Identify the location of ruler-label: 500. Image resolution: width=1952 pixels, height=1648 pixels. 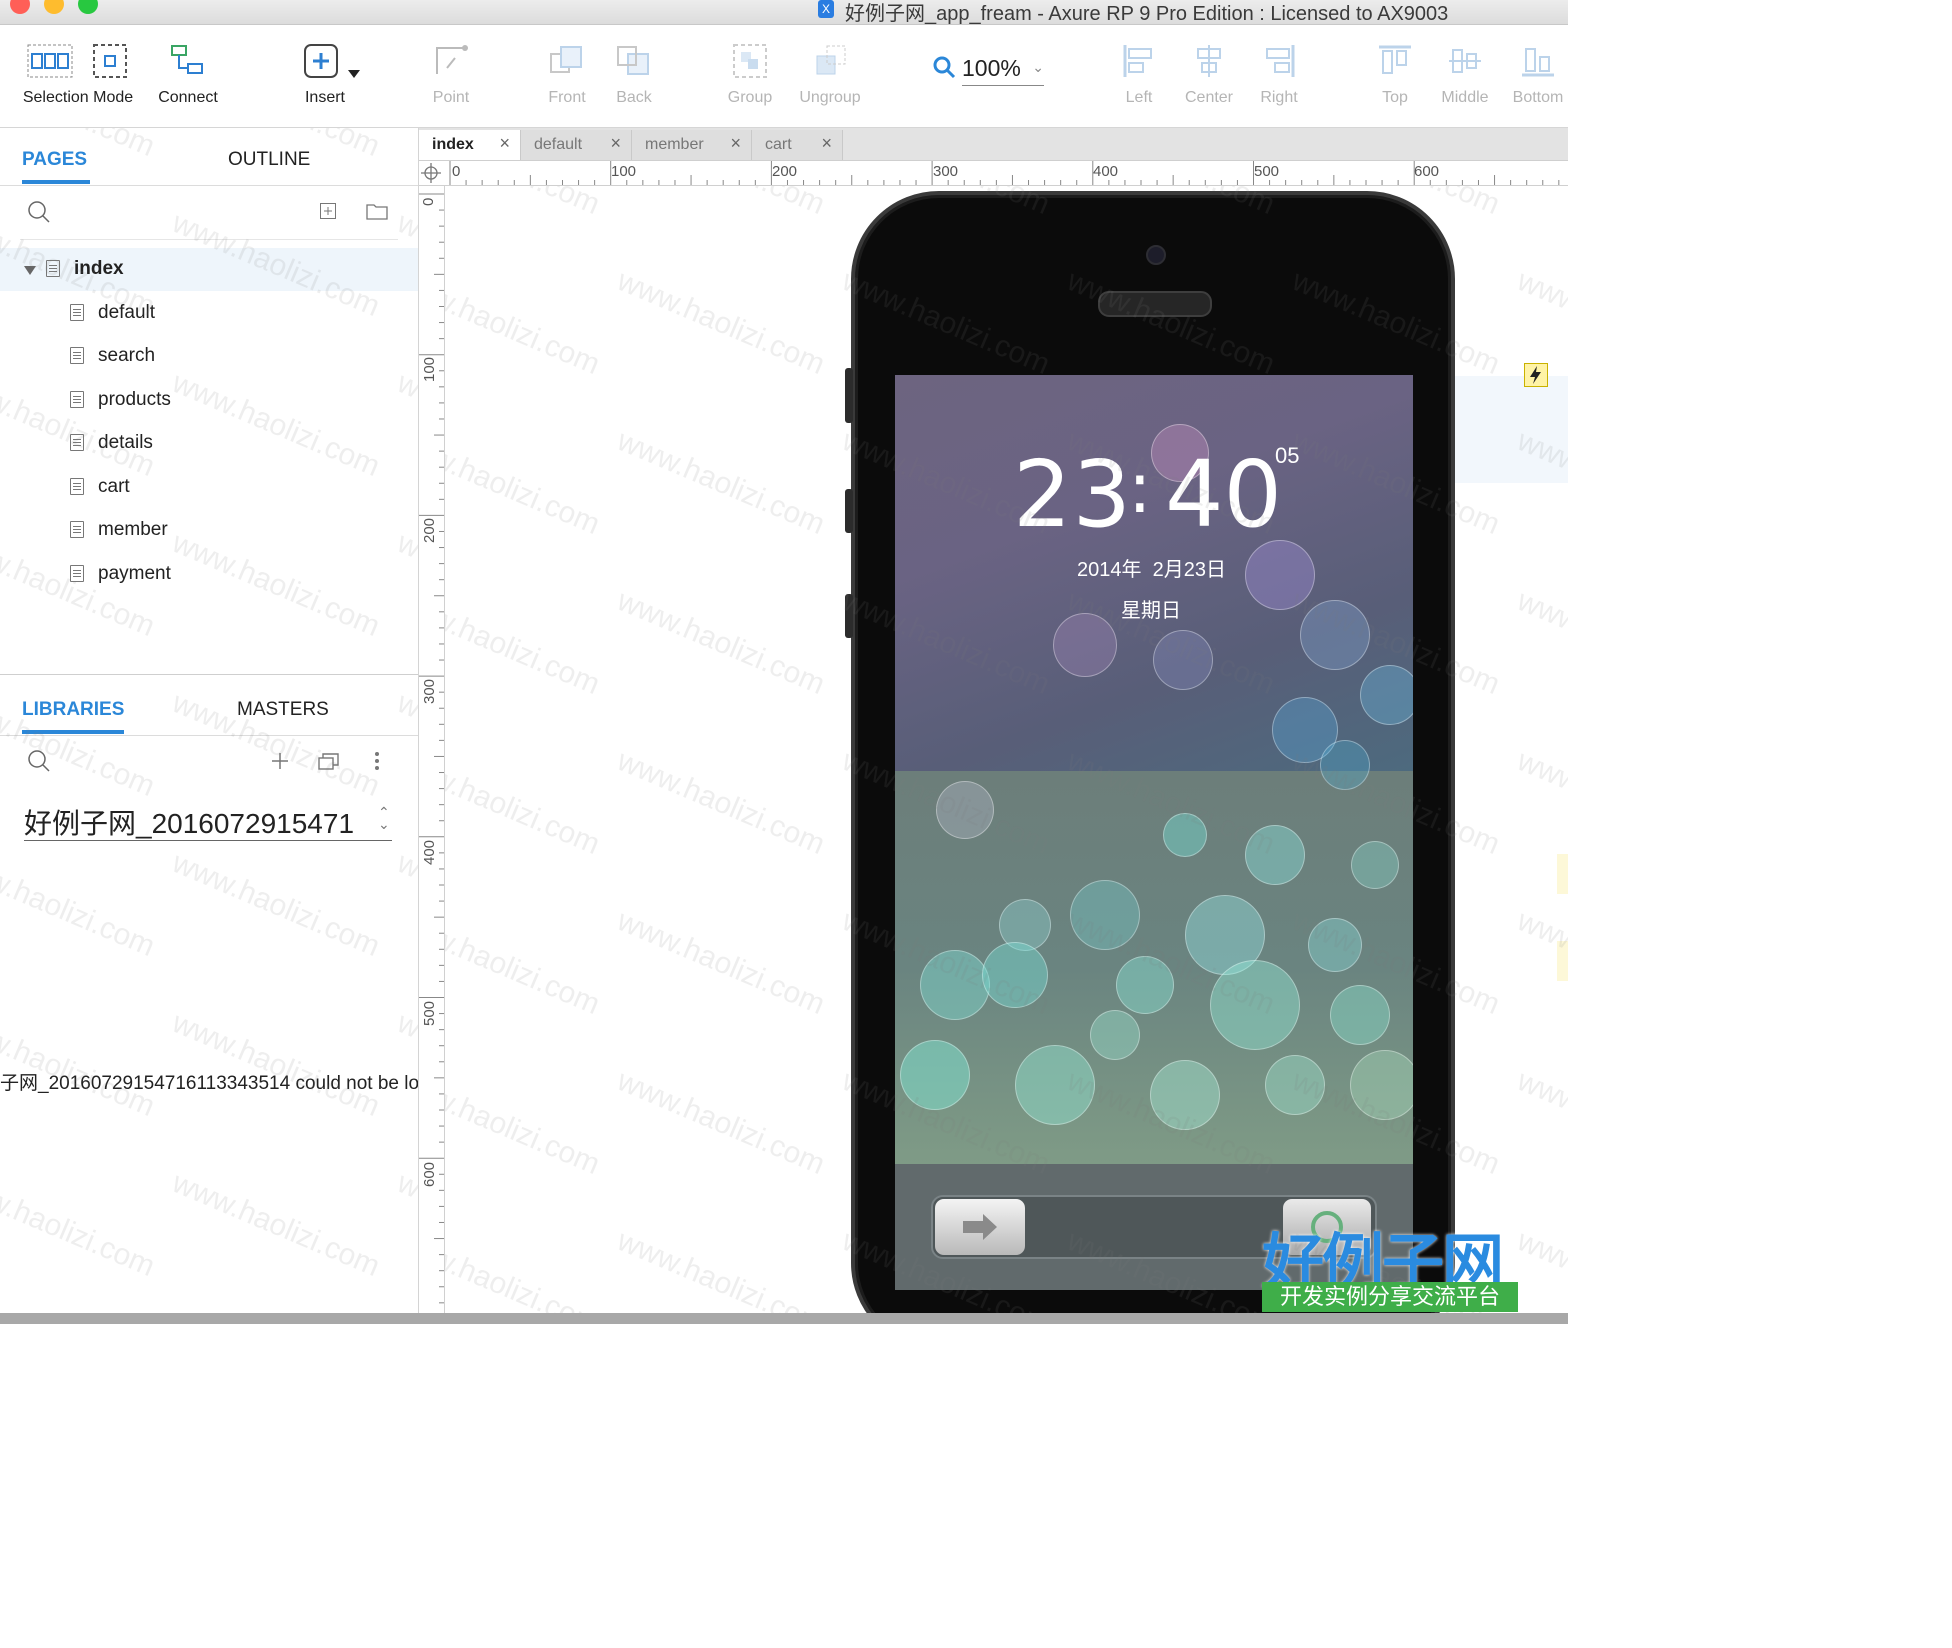
(1267, 171).